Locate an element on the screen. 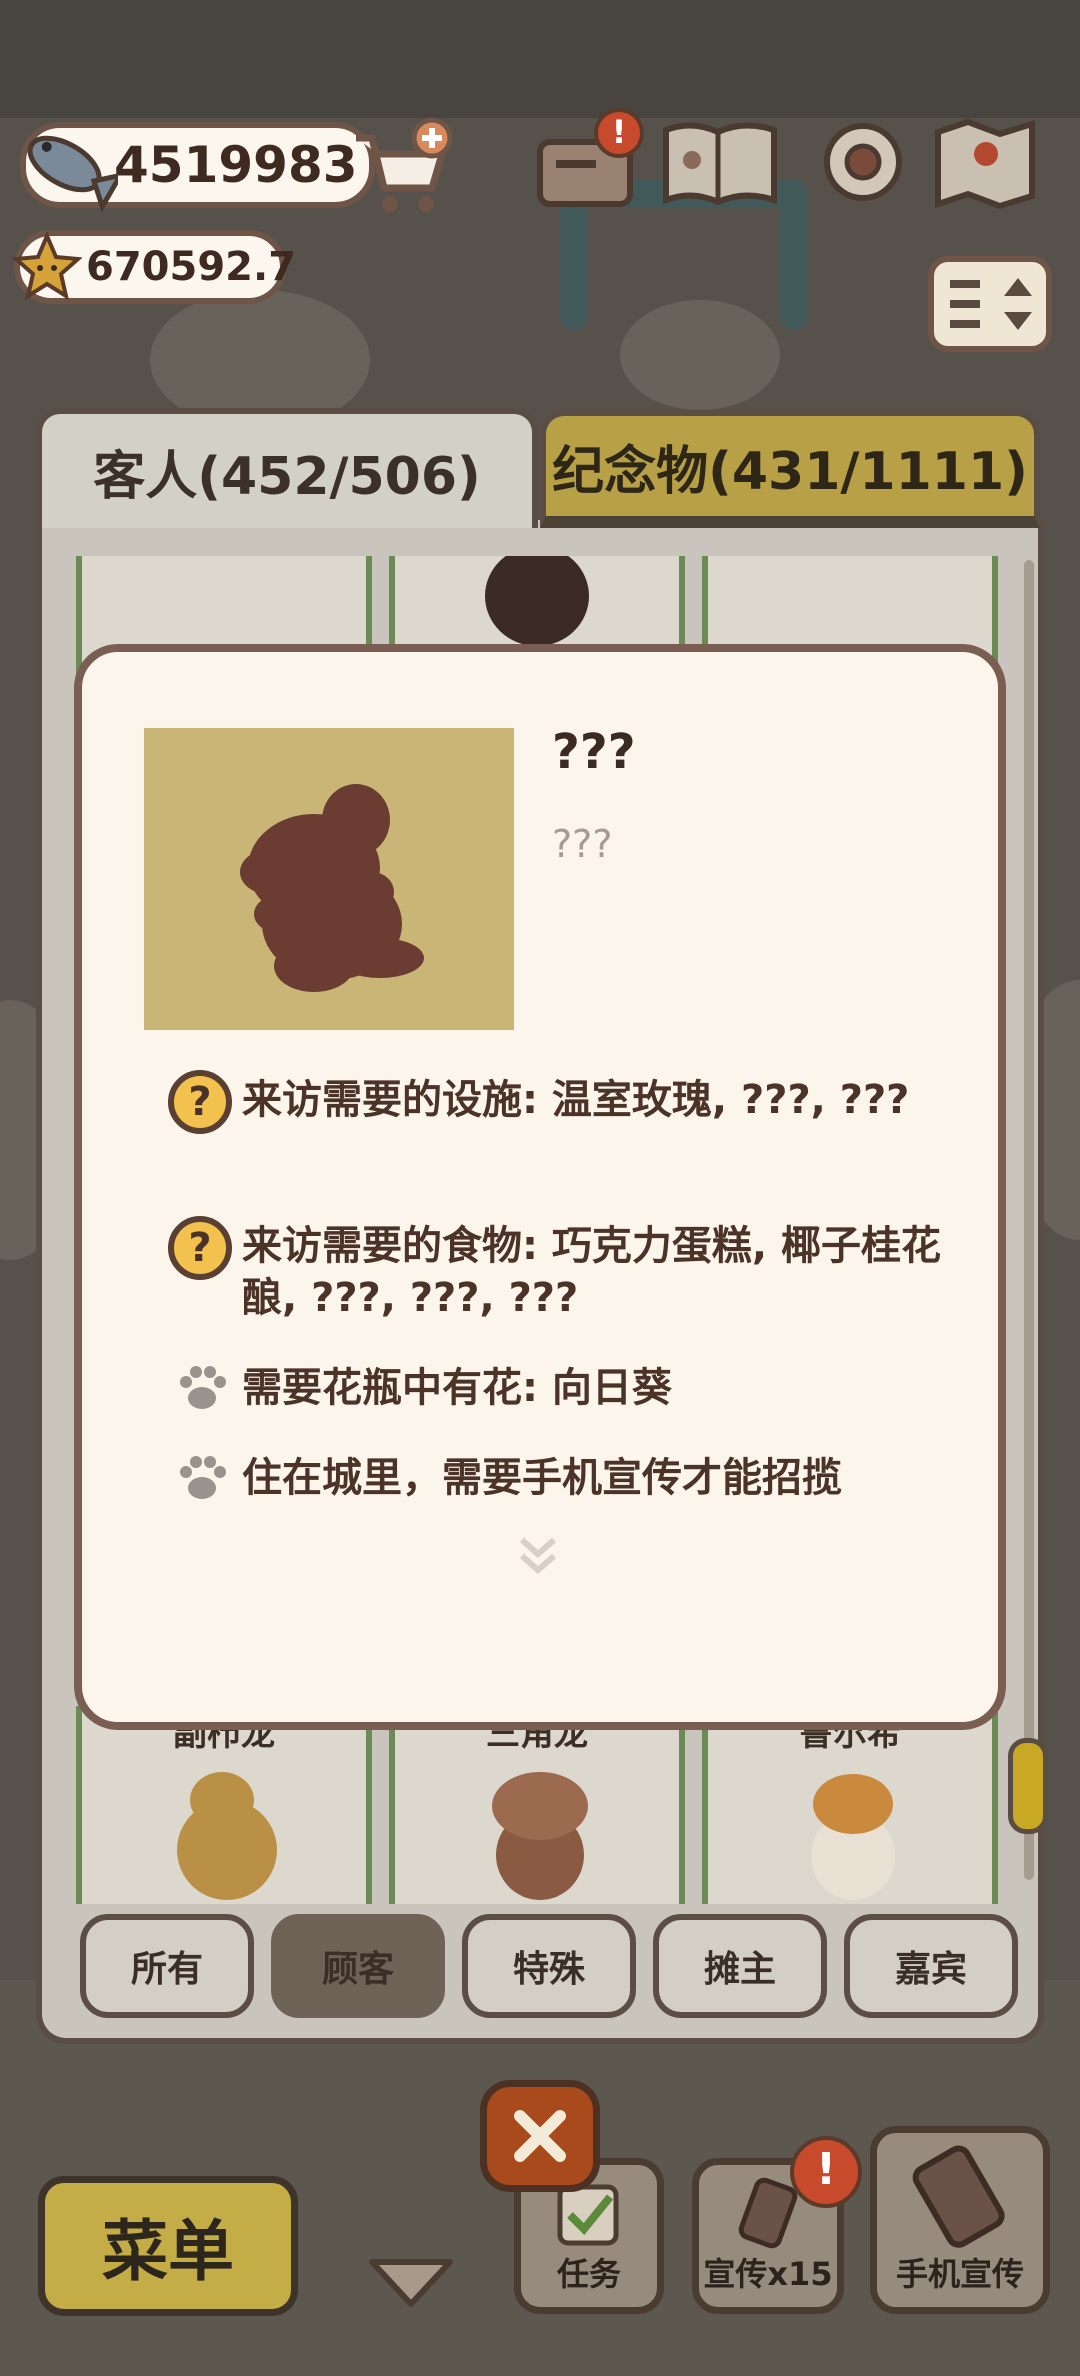  guest-card: 三角龙 is located at coordinates (537, 1805).